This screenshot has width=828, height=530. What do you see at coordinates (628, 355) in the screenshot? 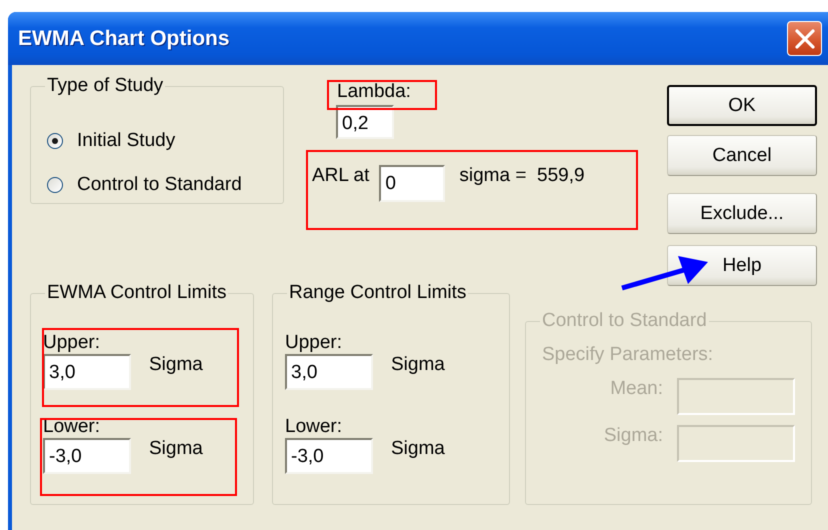
I see `subtitle: Specify Parameters:` at bounding box center [628, 355].